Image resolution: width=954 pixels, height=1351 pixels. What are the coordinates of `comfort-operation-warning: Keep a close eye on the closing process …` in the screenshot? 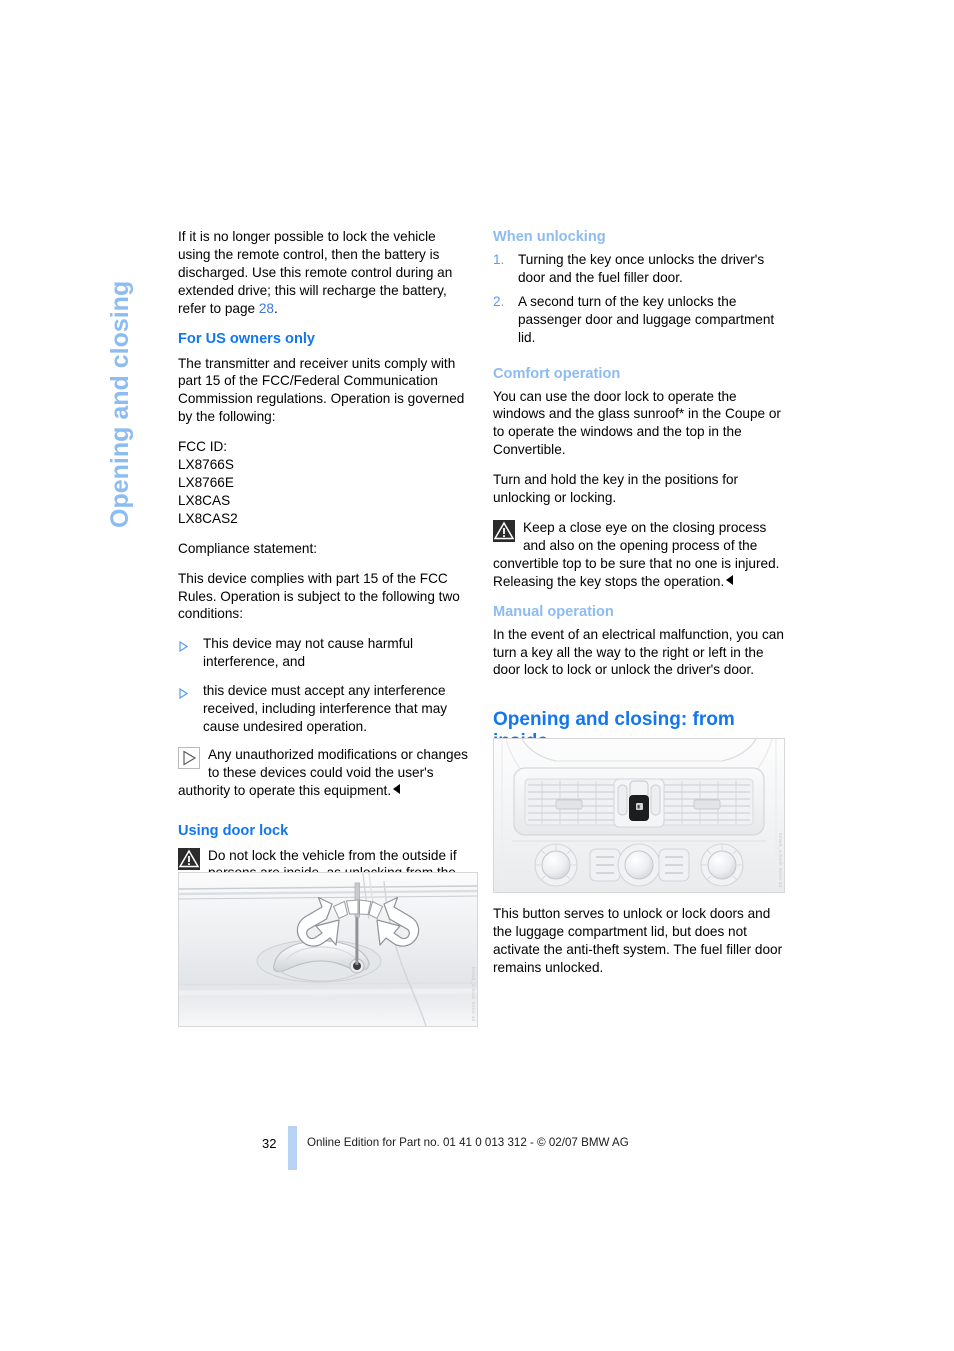 It's located at (639, 555).